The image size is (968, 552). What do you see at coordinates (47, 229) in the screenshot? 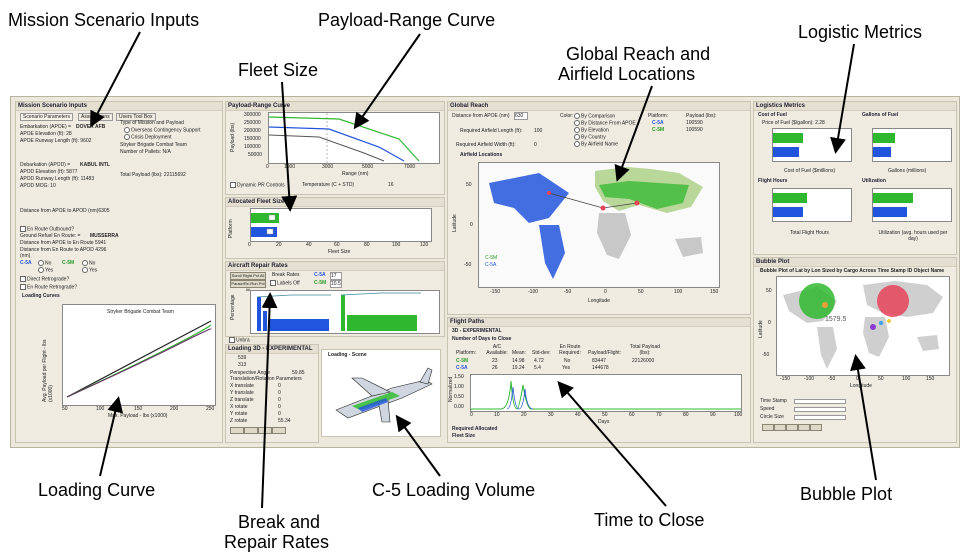
I see `enroute-outbound-check: En Route Outbound?` at bounding box center [47, 229].